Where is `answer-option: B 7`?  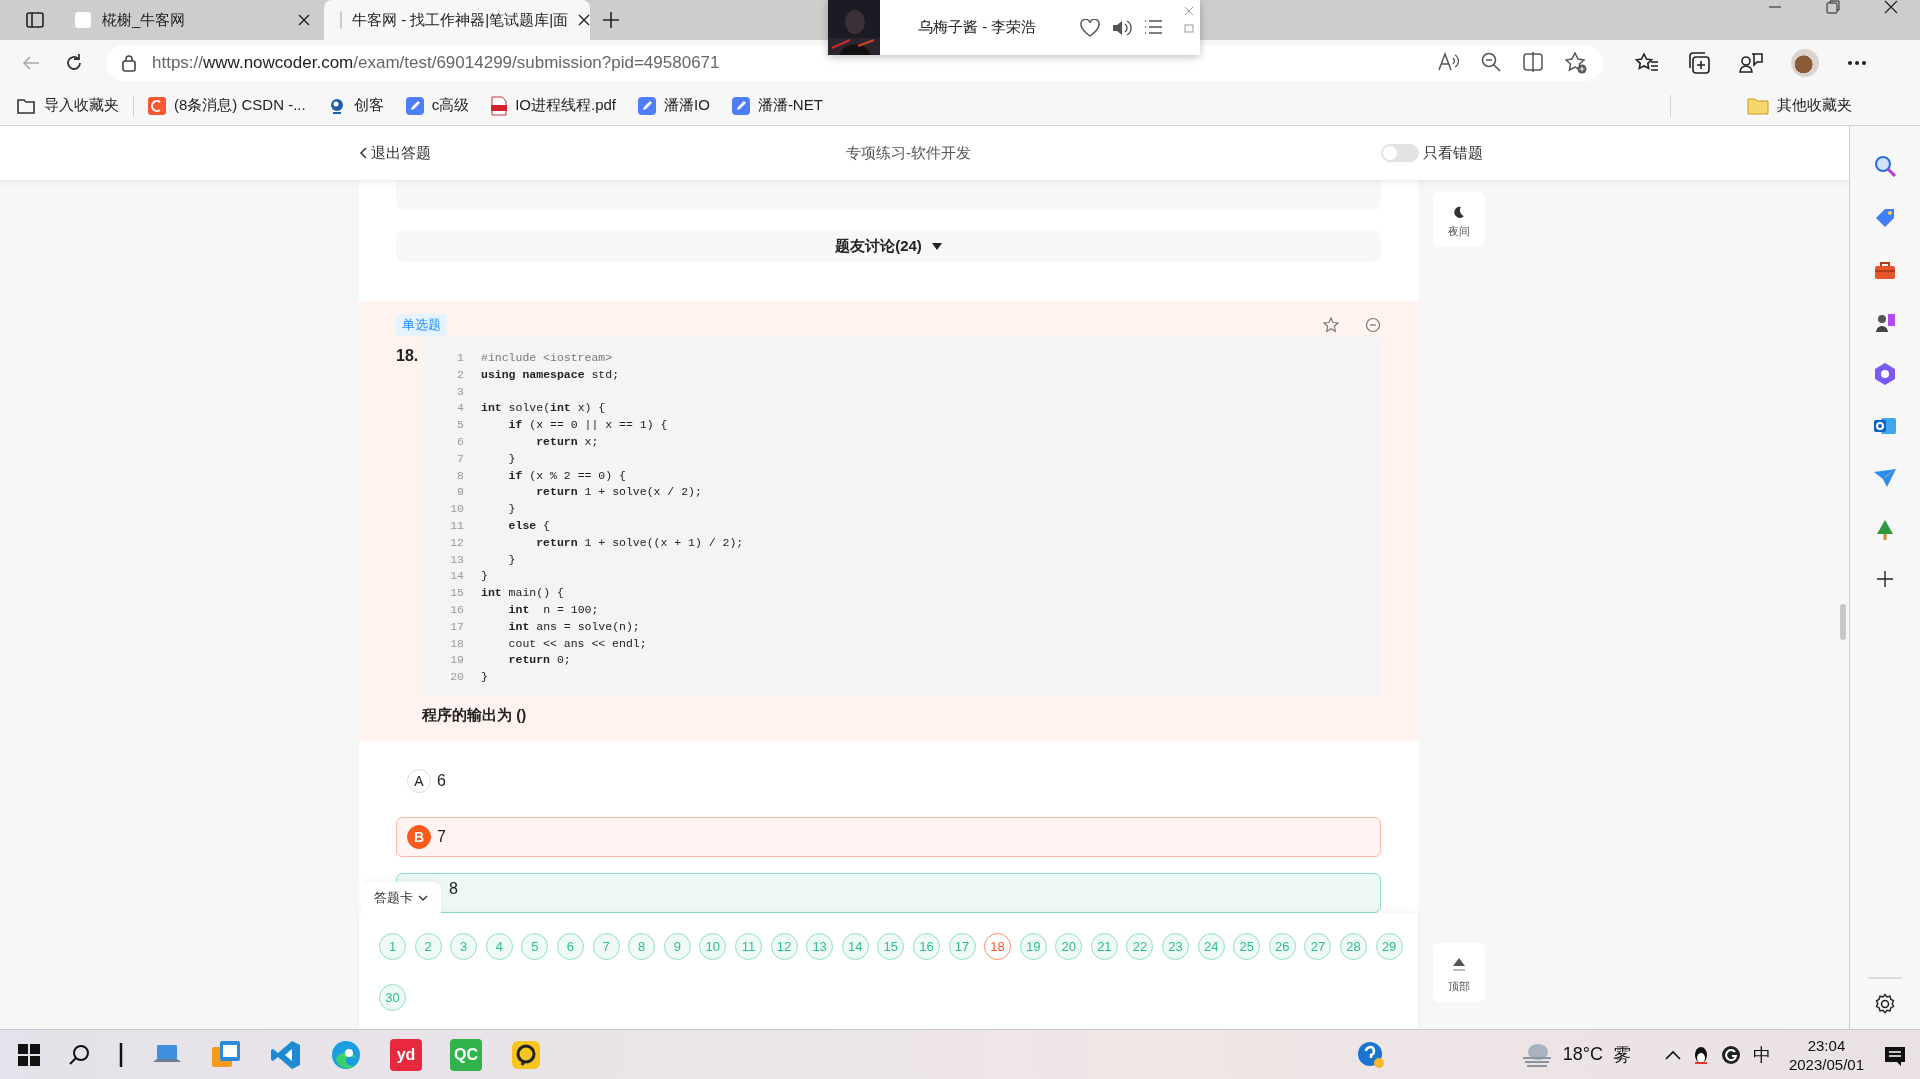 answer-option: B 7 is located at coordinates (888, 836).